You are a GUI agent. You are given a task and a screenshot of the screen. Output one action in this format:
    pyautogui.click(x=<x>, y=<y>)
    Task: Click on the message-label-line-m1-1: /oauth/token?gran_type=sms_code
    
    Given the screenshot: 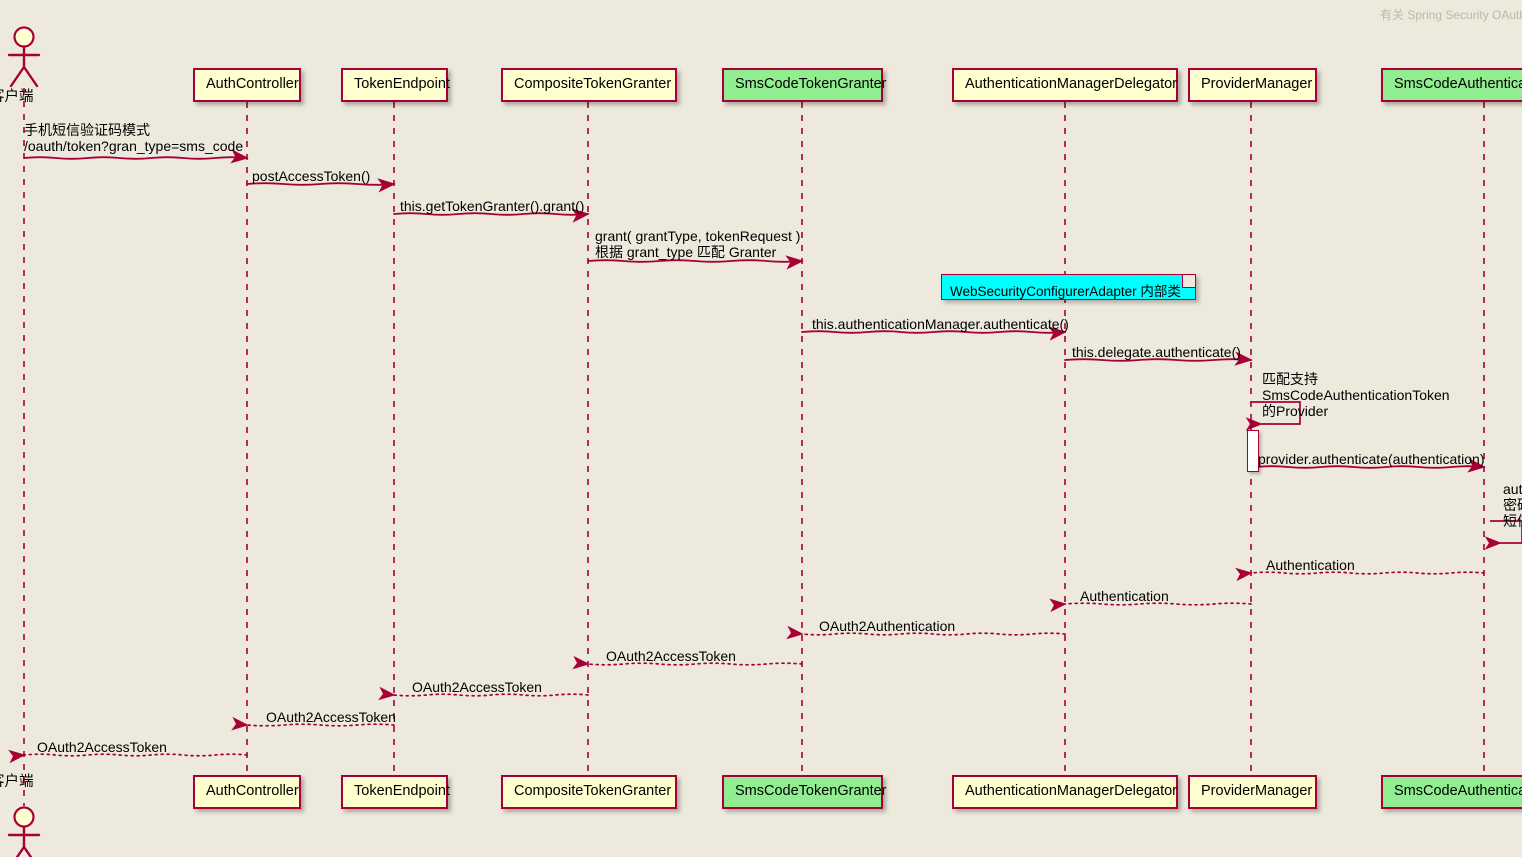 What is the action you would take?
    pyautogui.click(x=134, y=146)
    